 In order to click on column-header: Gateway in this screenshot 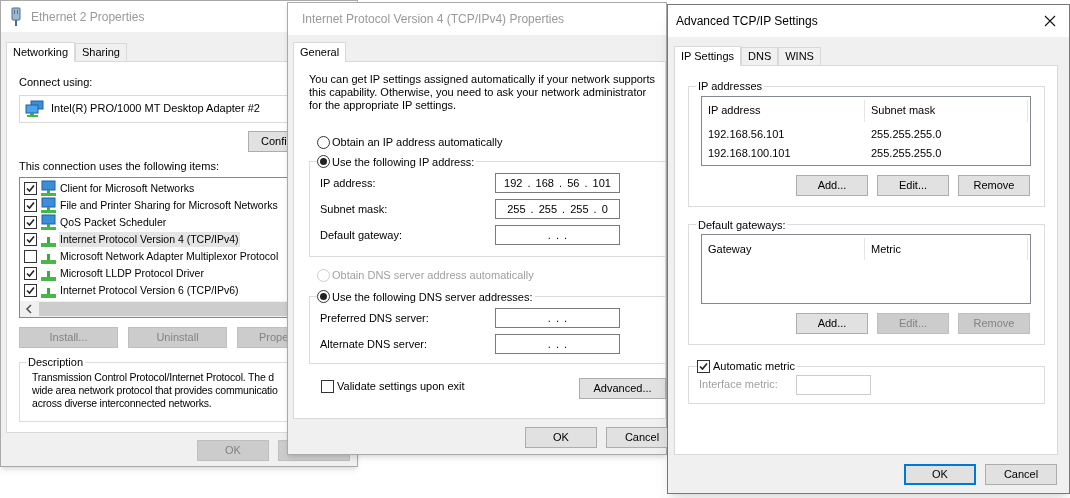, I will do `click(783, 249)`.